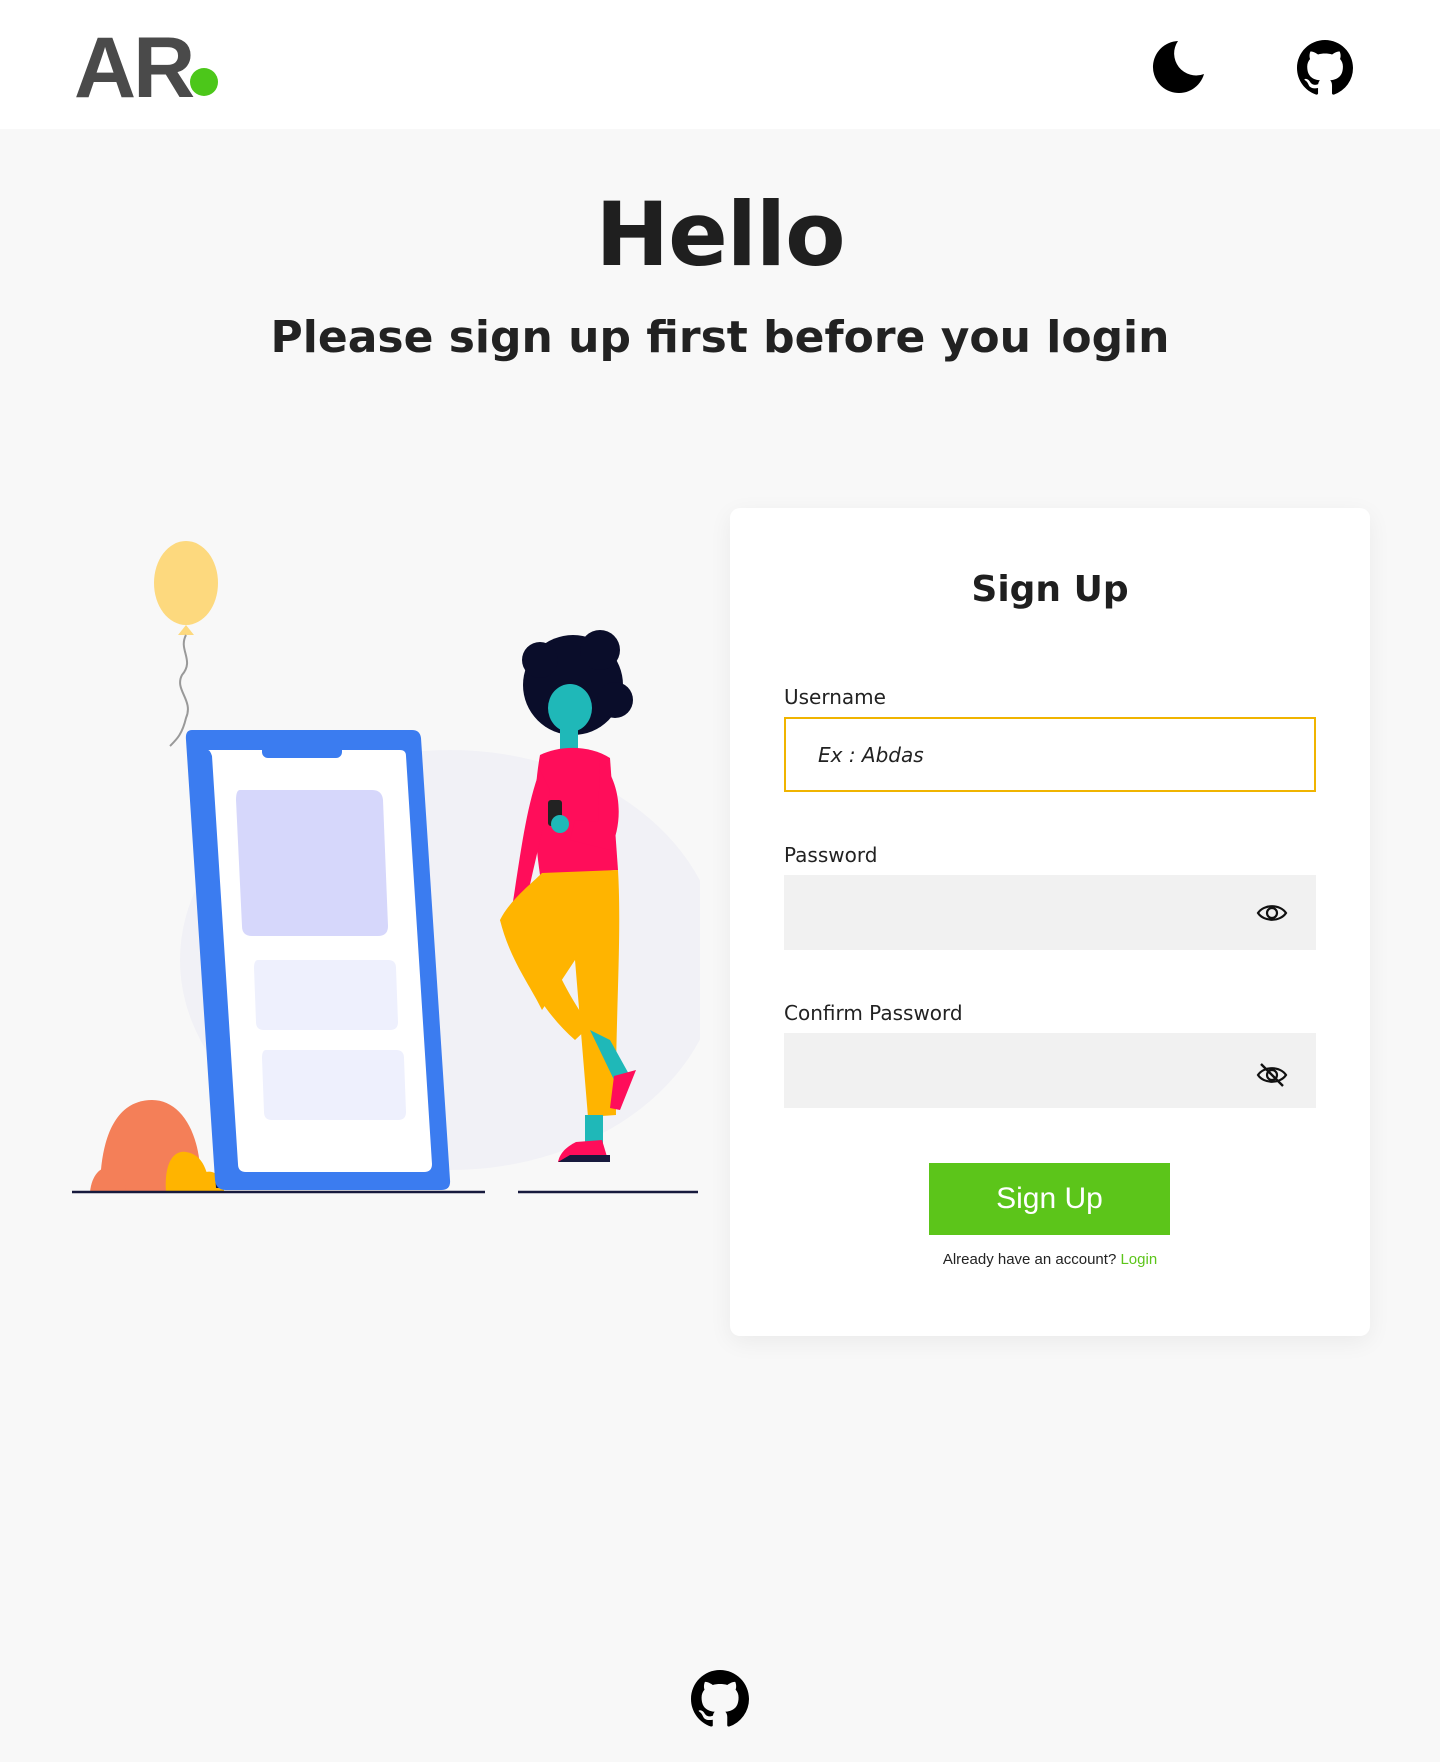 The height and width of the screenshot is (1762, 1440). What do you see at coordinates (1050, 912) in the screenshot?
I see `password-input` at bounding box center [1050, 912].